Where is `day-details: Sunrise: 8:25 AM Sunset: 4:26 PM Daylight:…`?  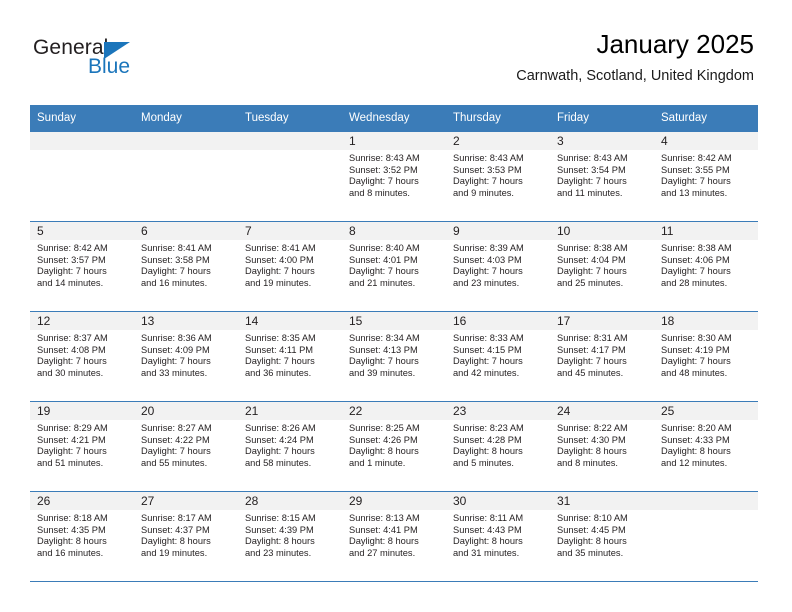
day-details: Sunrise: 8:25 AM Sunset: 4:26 PM Daylight:… is located at coordinates (394, 444).